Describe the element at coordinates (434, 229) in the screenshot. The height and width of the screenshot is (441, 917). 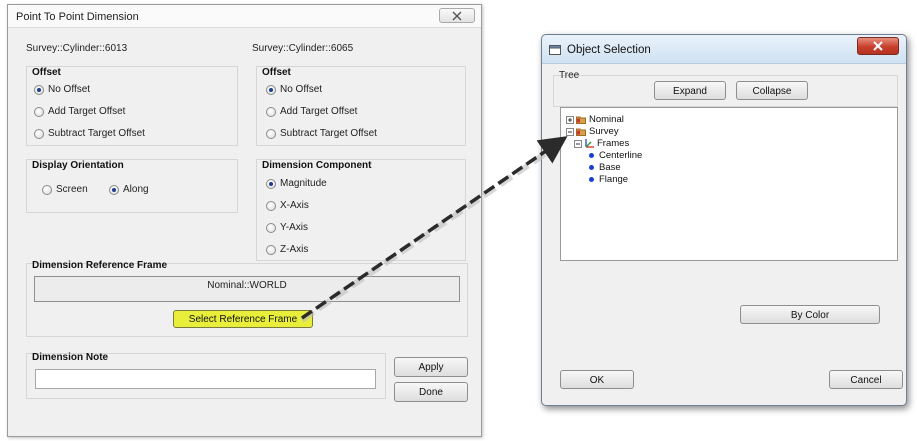
I see `connector-arrow` at that location.